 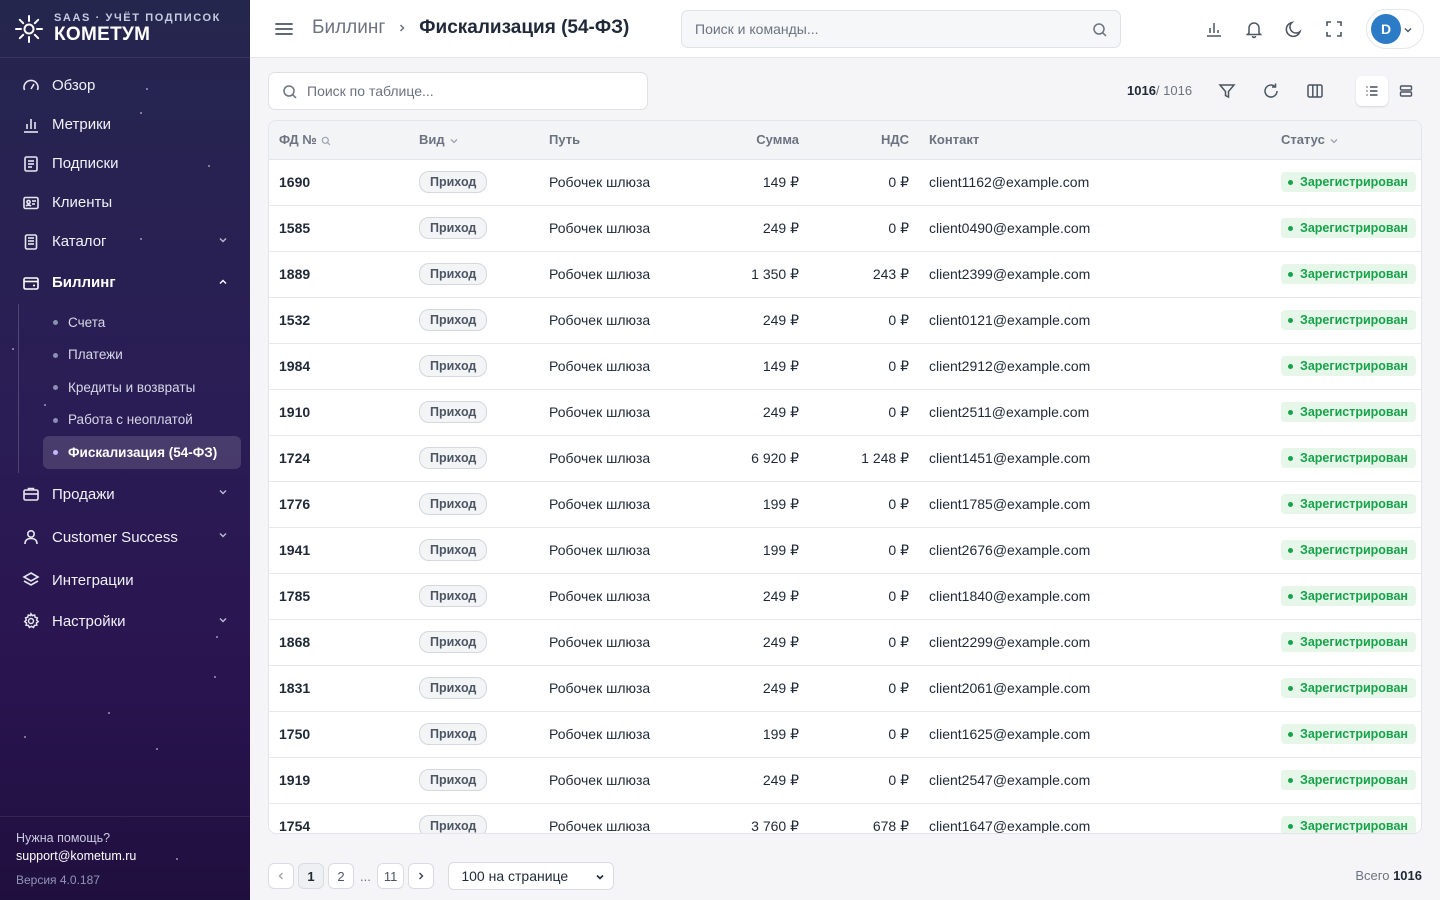 I want to click on comet-logo-icon, so click(x=29, y=28).